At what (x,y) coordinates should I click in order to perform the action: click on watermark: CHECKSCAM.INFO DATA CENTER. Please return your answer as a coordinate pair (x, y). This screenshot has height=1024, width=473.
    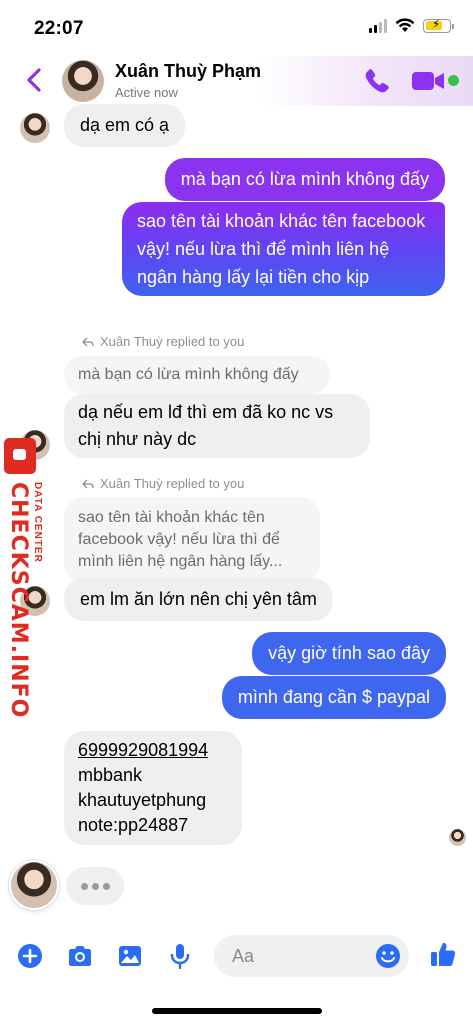
    Looking at the image, I should click on (26, 578).